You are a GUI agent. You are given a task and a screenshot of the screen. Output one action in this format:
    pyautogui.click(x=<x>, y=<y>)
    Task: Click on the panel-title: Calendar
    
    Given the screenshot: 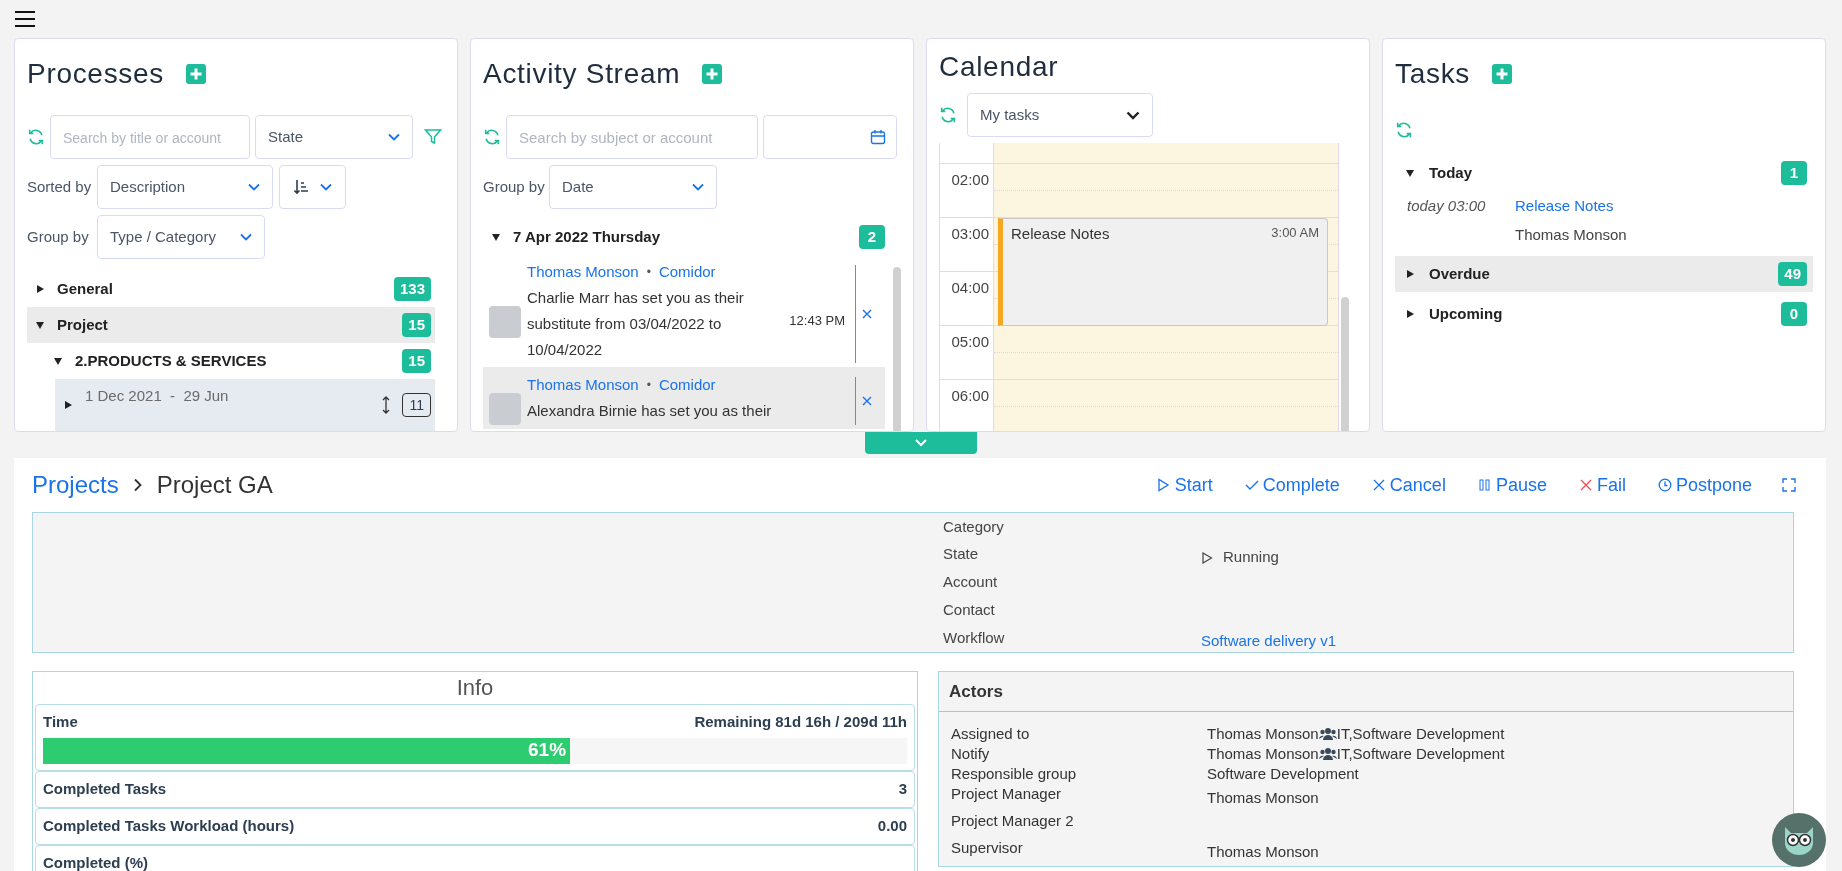 What is the action you would take?
    pyautogui.click(x=999, y=67)
    